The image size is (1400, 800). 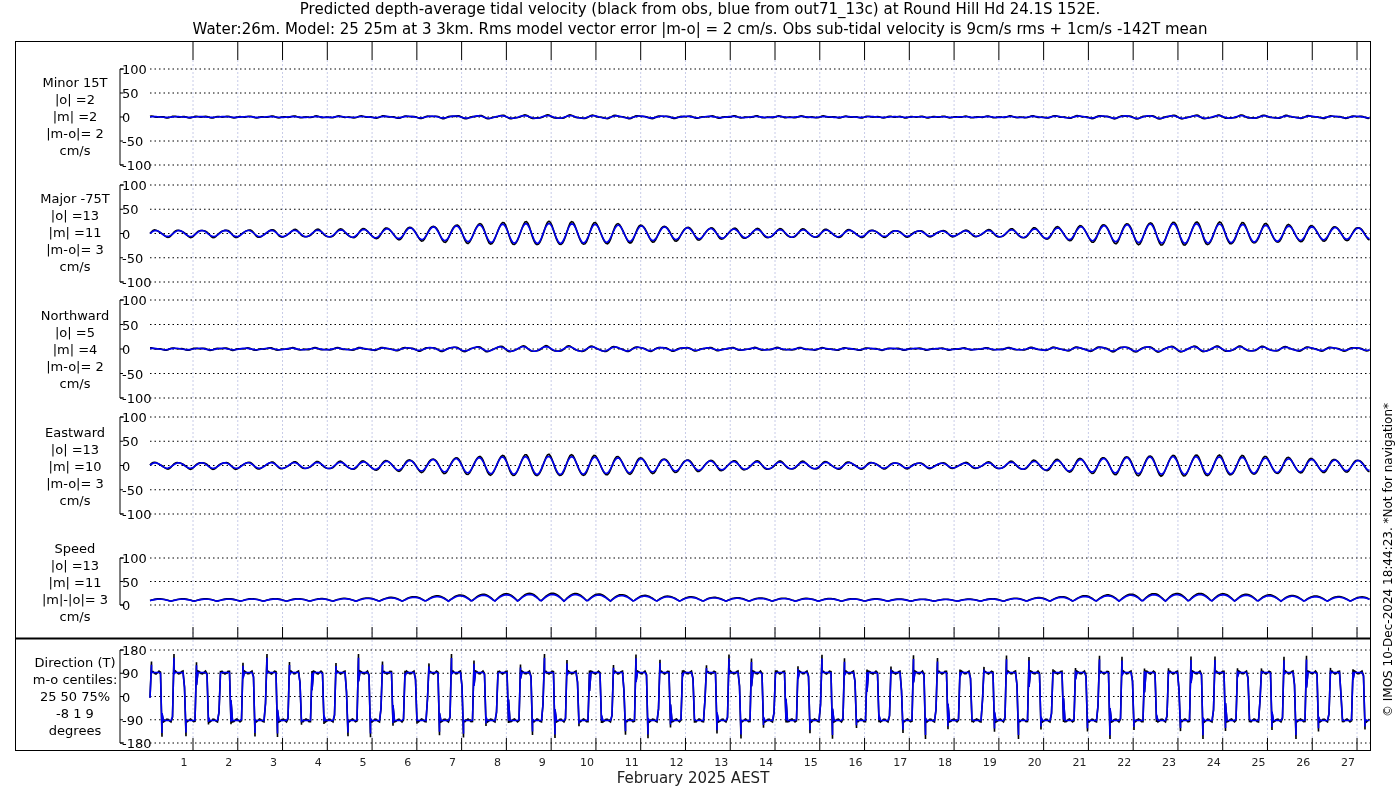 What do you see at coordinates (721, 762) in the screenshot?
I see `axis-tick-label: 13` at bounding box center [721, 762].